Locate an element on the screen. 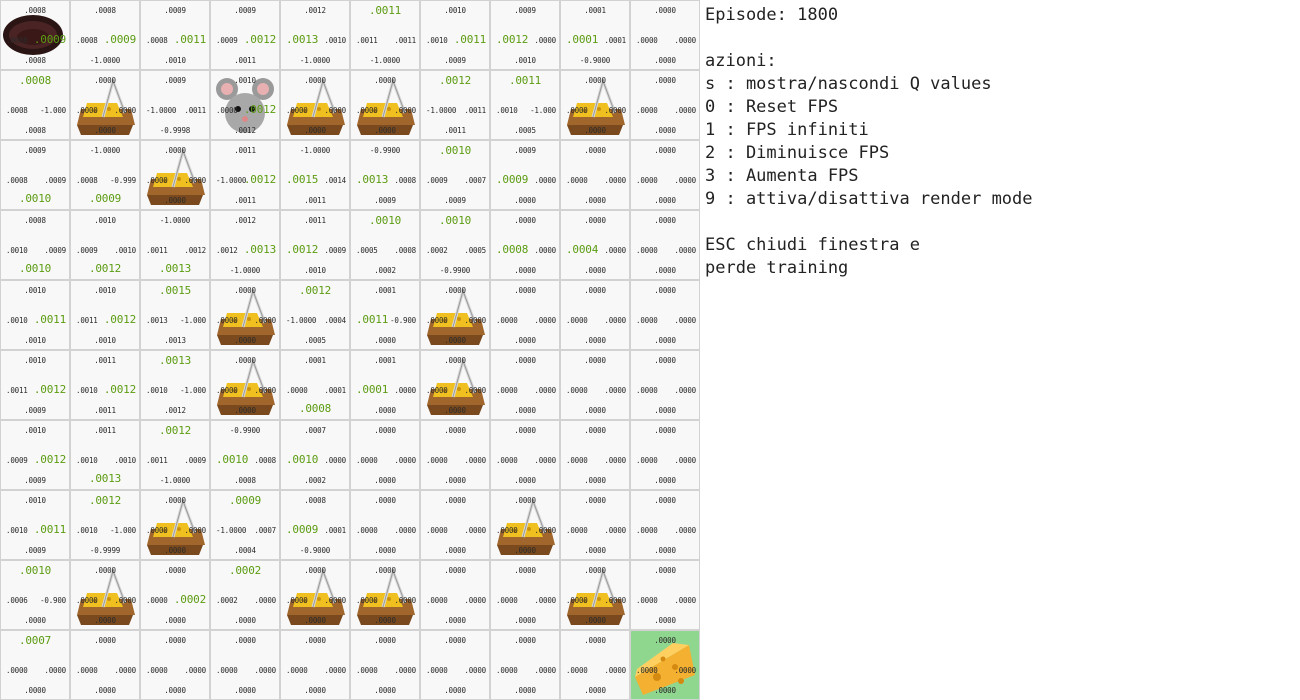 The width and height of the screenshot is (1300, 700). q-value-right: .0010 is located at coordinates (335, 40).